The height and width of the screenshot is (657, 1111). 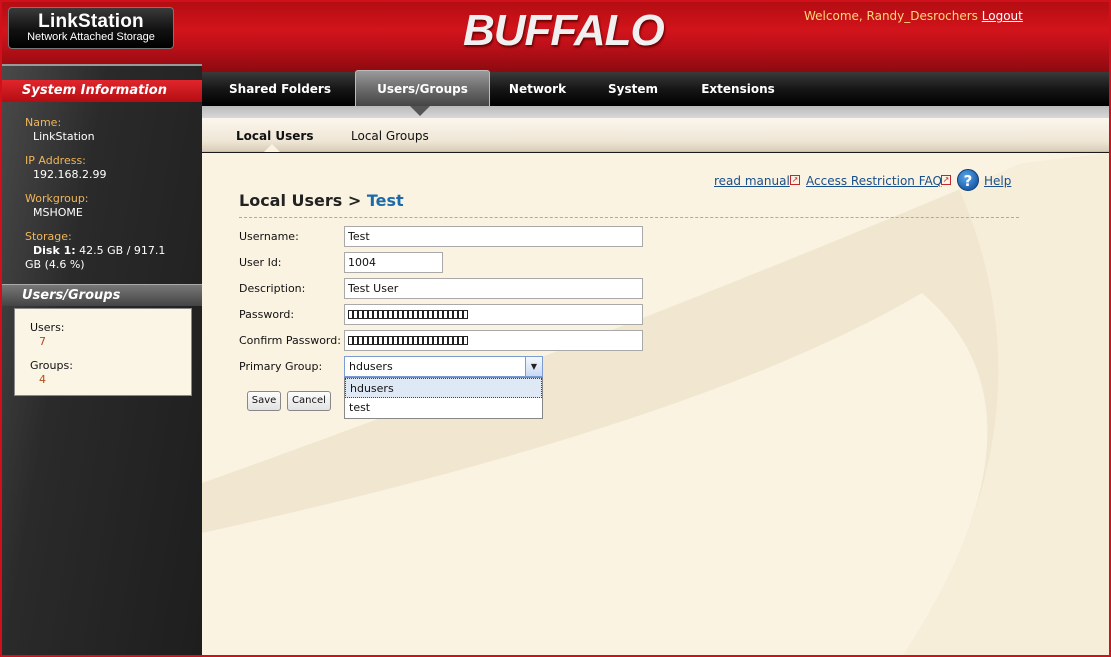 I want to click on name-label: Name:, so click(x=43, y=122).